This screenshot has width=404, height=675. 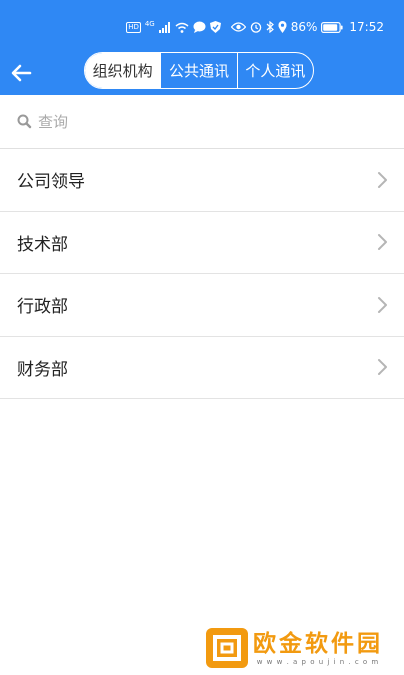 What do you see at coordinates (164, 27) in the screenshot?
I see `signal-icon` at bounding box center [164, 27].